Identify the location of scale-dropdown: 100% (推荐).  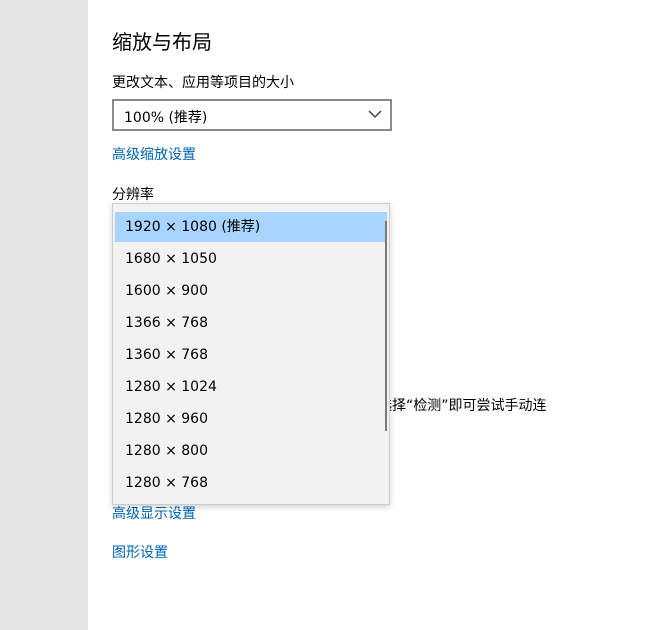
(252, 115).